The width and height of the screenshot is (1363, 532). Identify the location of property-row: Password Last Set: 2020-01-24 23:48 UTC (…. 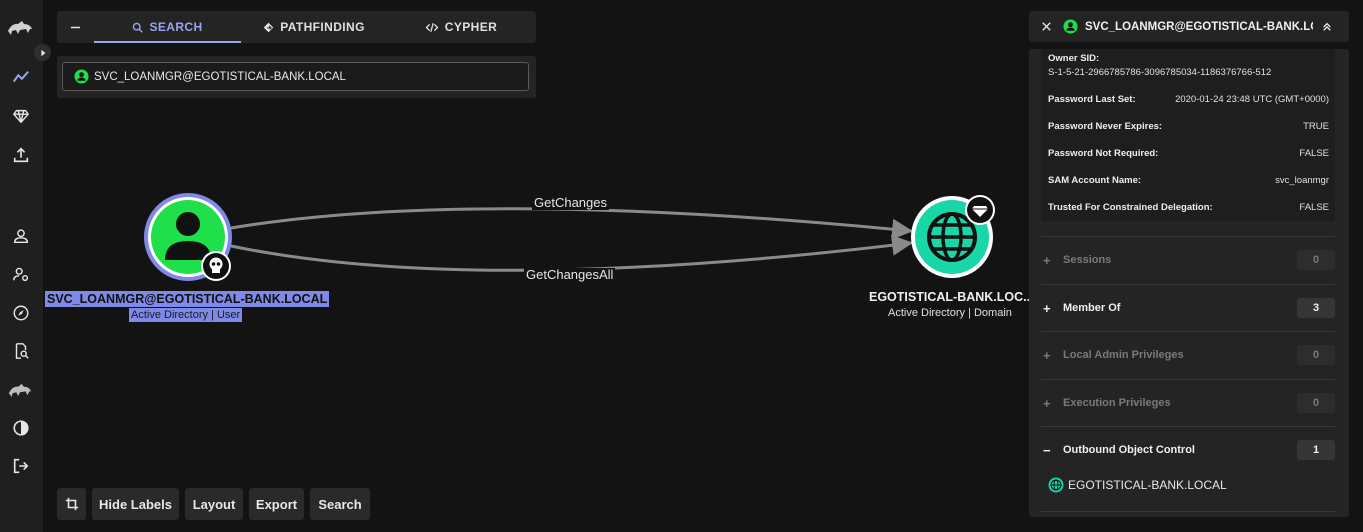
(1188, 99).